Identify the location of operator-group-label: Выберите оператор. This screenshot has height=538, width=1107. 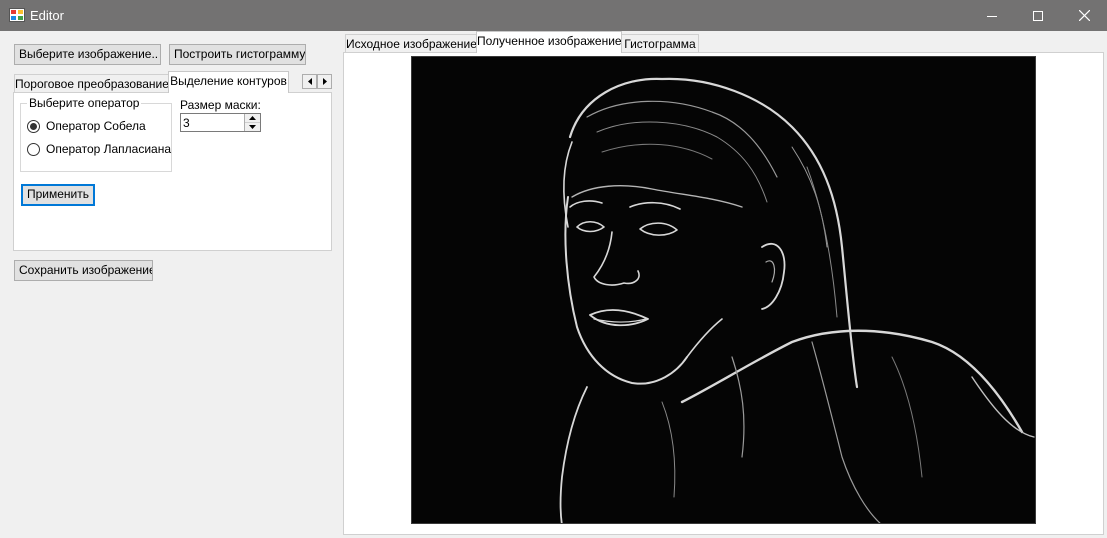
(84, 103).